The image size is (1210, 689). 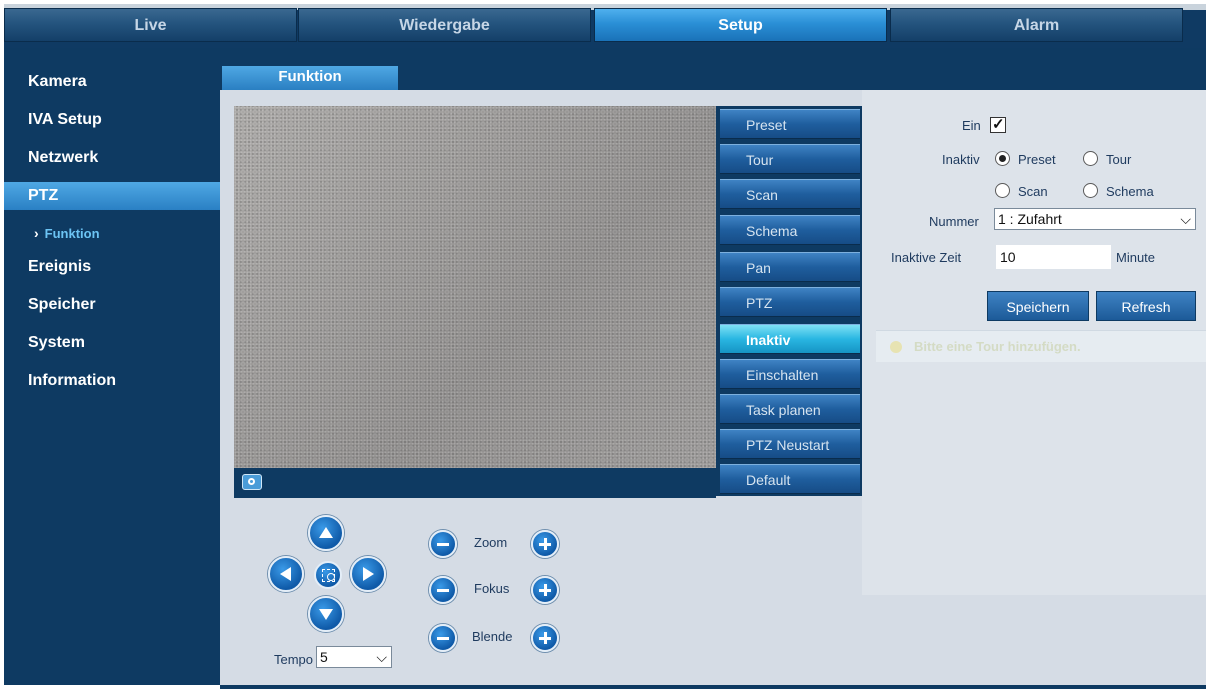 What do you see at coordinates (998, 124) in the screenshot?
I see `ein-checkbox` at bounding box center [998, 124].